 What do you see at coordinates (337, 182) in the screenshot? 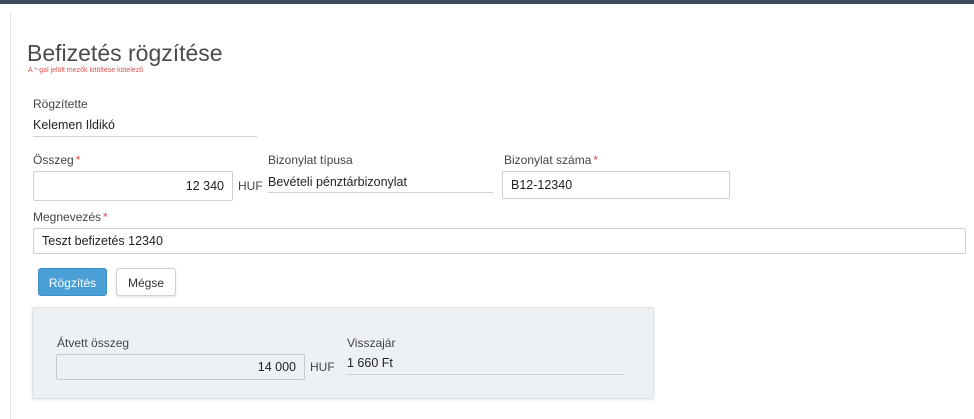
I see `document-type-value: Bevételi pénztárbizonylat` at bounding box center [337, 182].